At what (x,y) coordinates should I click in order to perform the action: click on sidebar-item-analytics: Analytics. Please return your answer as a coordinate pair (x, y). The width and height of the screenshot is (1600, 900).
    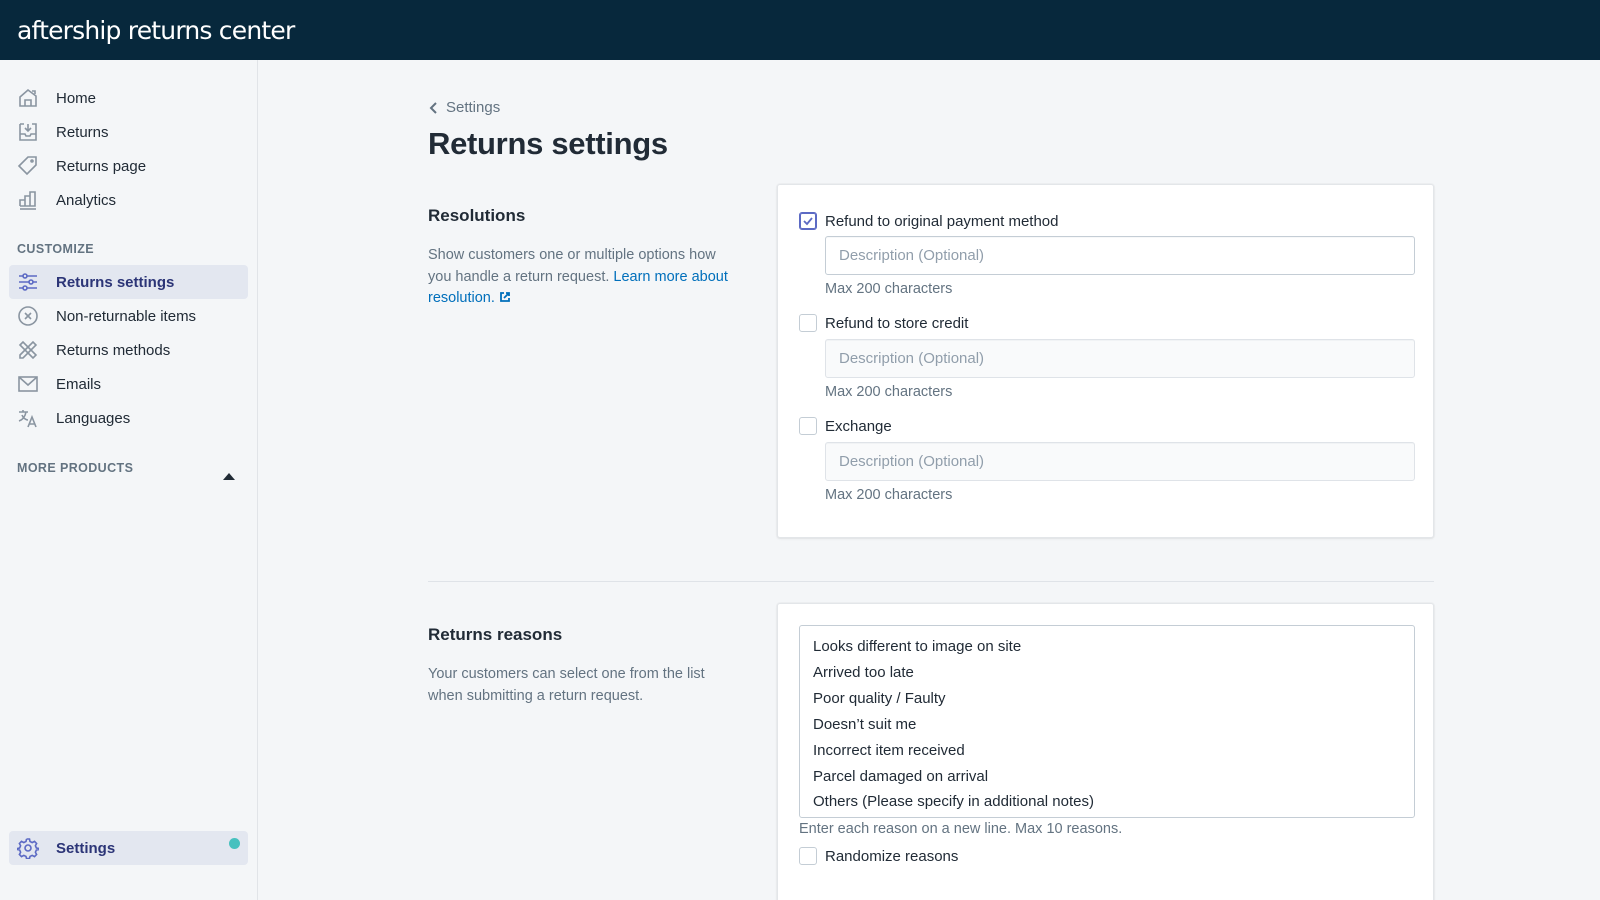
    Looking at the image, I should click on (128, 200).